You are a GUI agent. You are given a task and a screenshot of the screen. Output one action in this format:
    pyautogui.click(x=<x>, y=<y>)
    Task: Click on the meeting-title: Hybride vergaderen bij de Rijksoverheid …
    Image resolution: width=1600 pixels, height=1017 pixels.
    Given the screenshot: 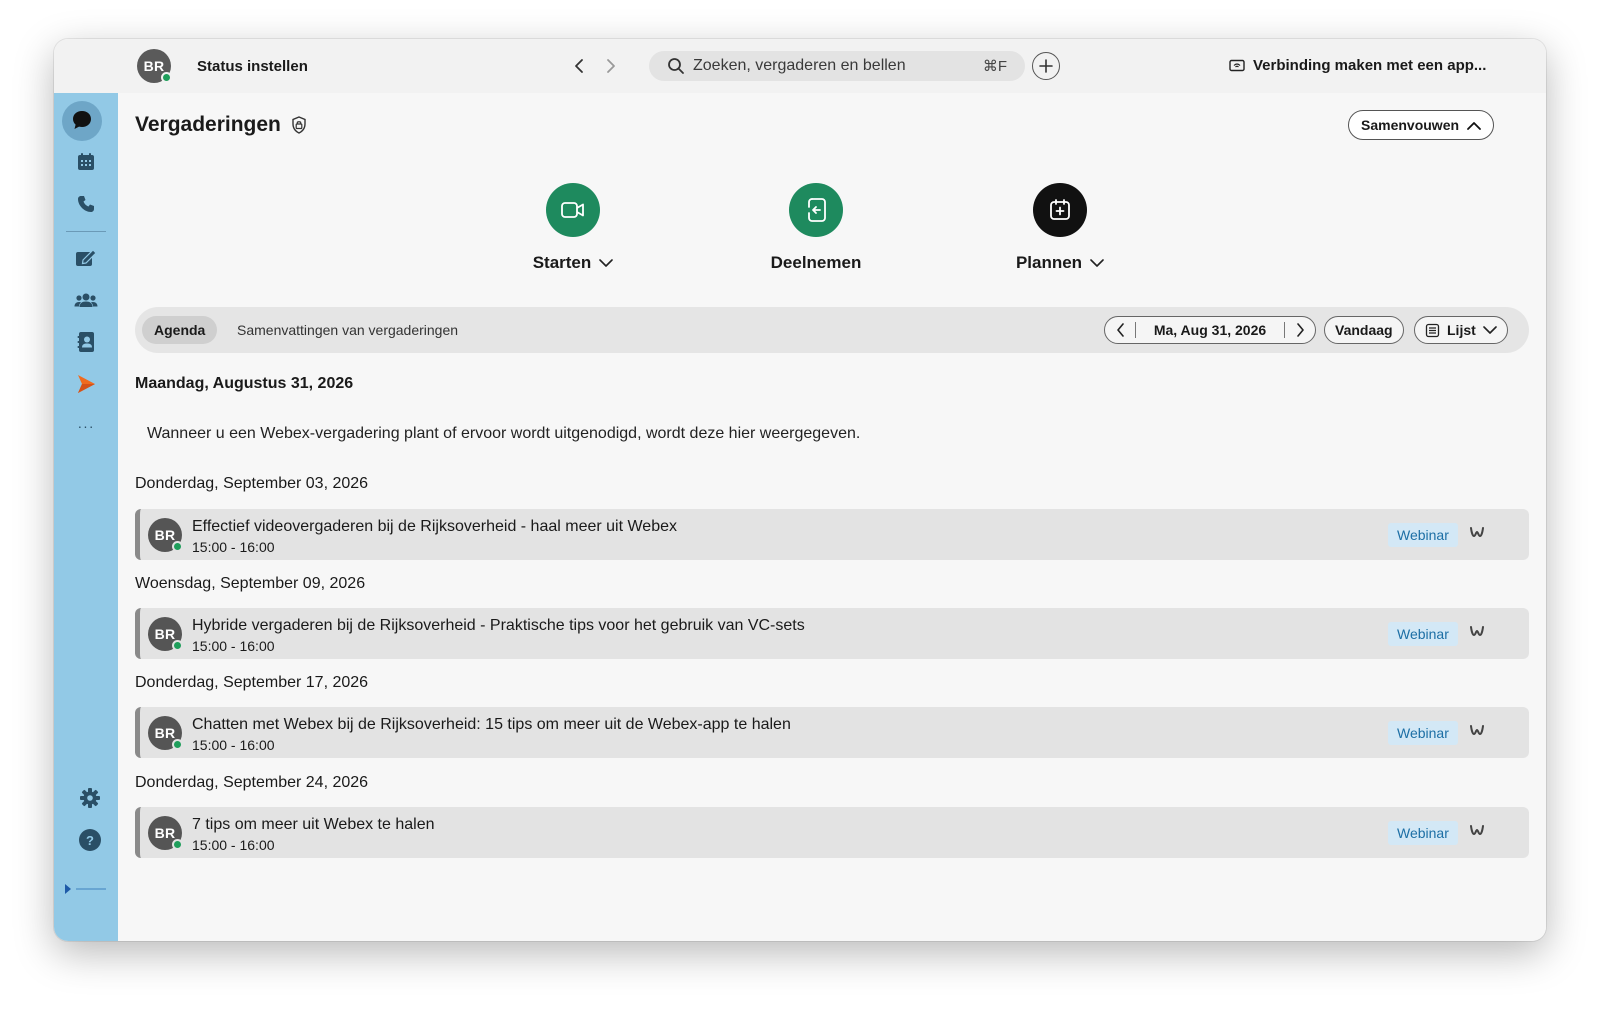 What is the action you would take?
    pyautogui.click(x=498, y=625)
    